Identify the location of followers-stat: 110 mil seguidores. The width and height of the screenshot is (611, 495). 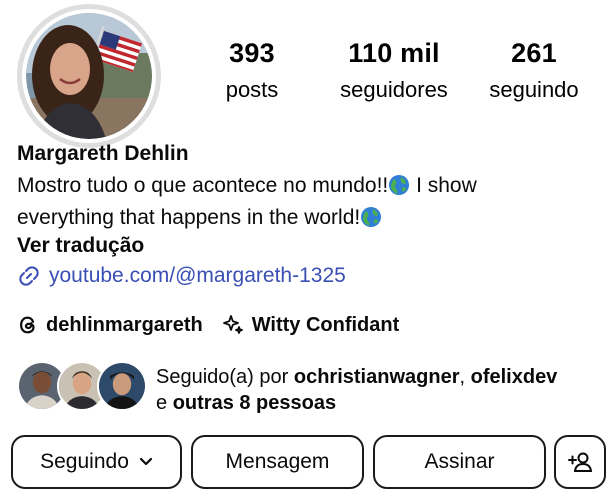
(394, 70).